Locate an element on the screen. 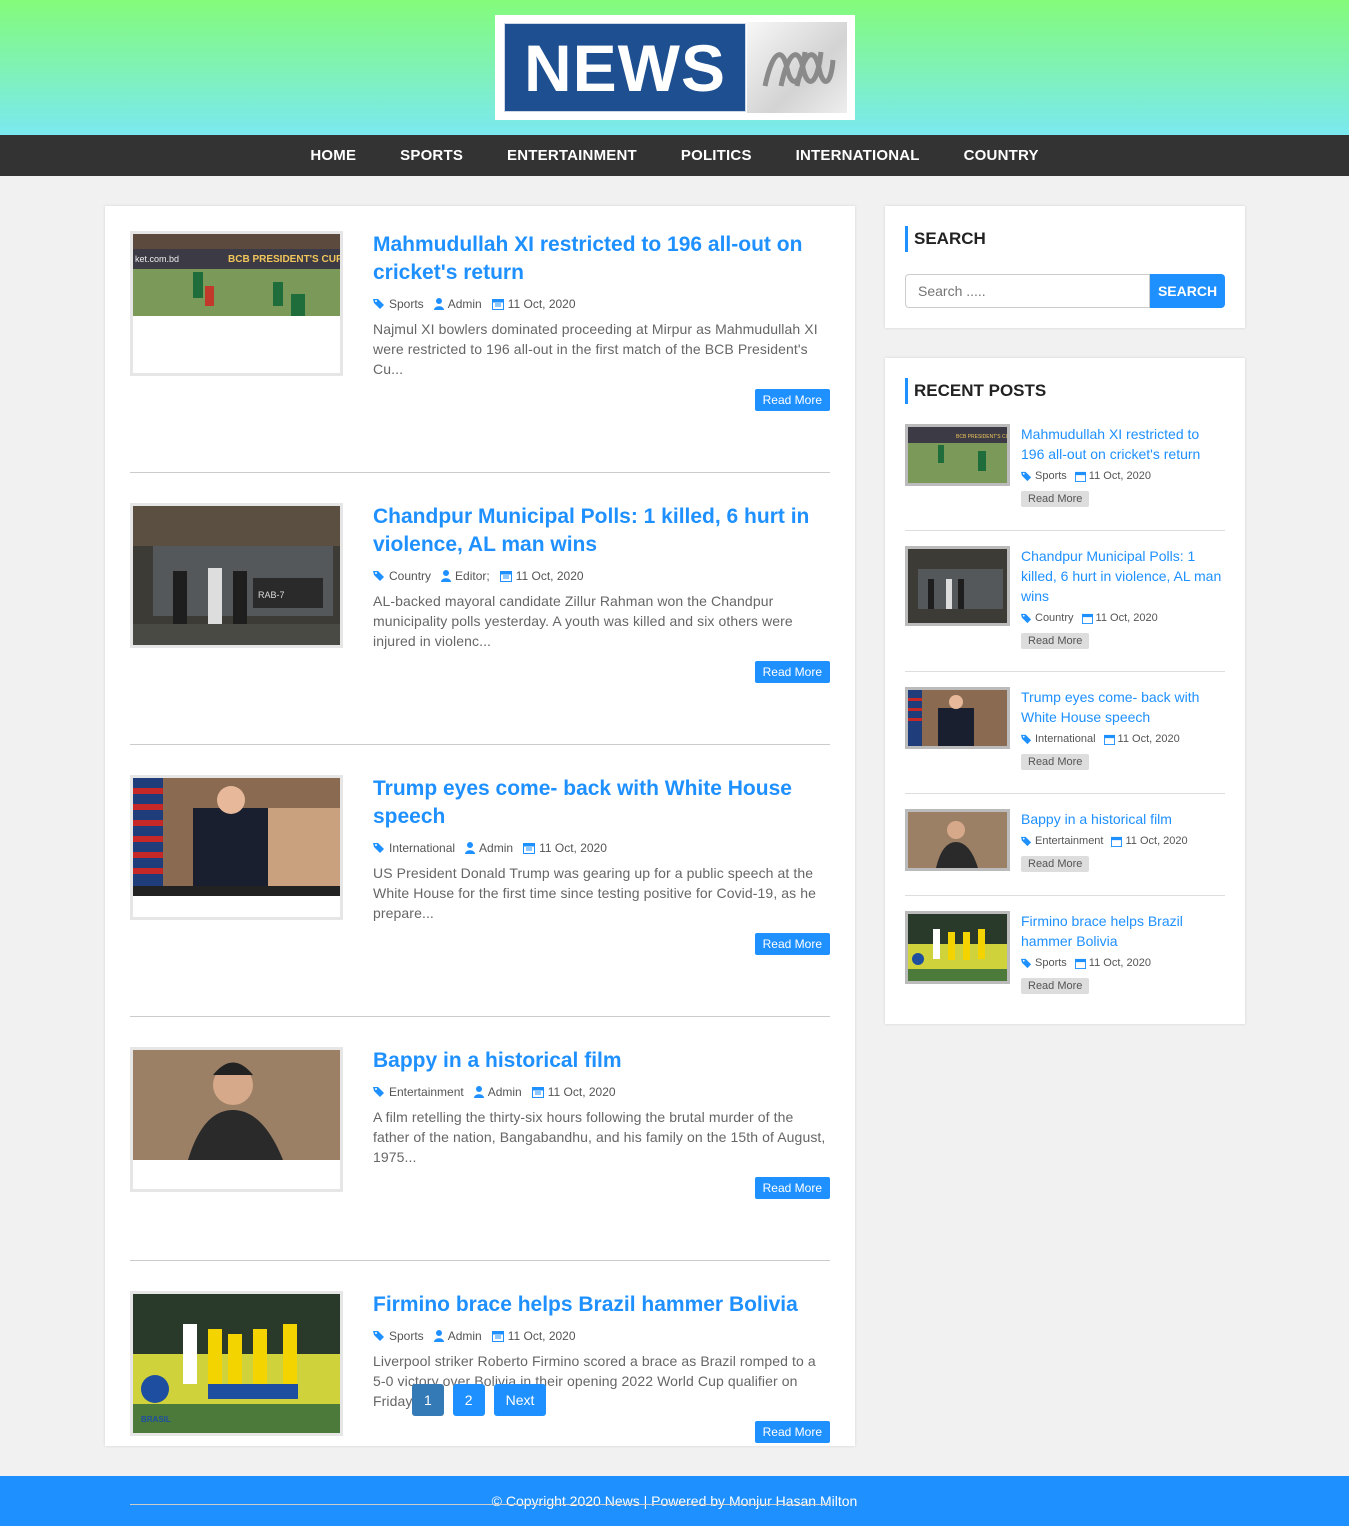 Image resolution: width=1349 pixels, height=1526 pixels. post-author: Editor; is located at coordinates (472, 576).